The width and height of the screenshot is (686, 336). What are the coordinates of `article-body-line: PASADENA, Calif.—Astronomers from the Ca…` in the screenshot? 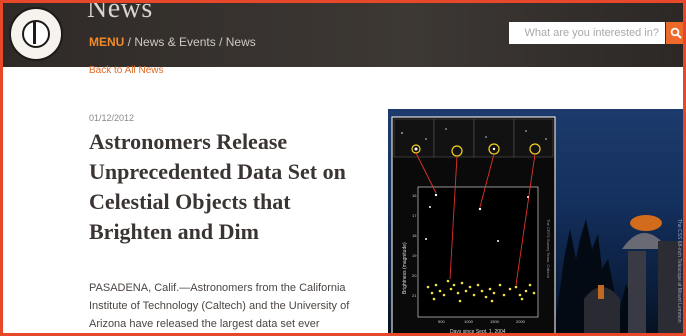 It's located at (217, 288).